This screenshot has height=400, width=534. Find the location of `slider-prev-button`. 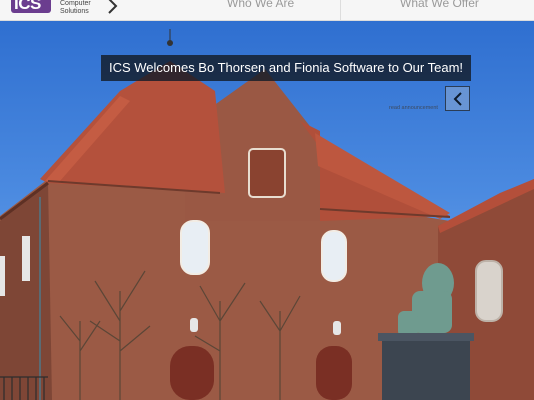

slider-prev-button is located at coordinates (457, 98).